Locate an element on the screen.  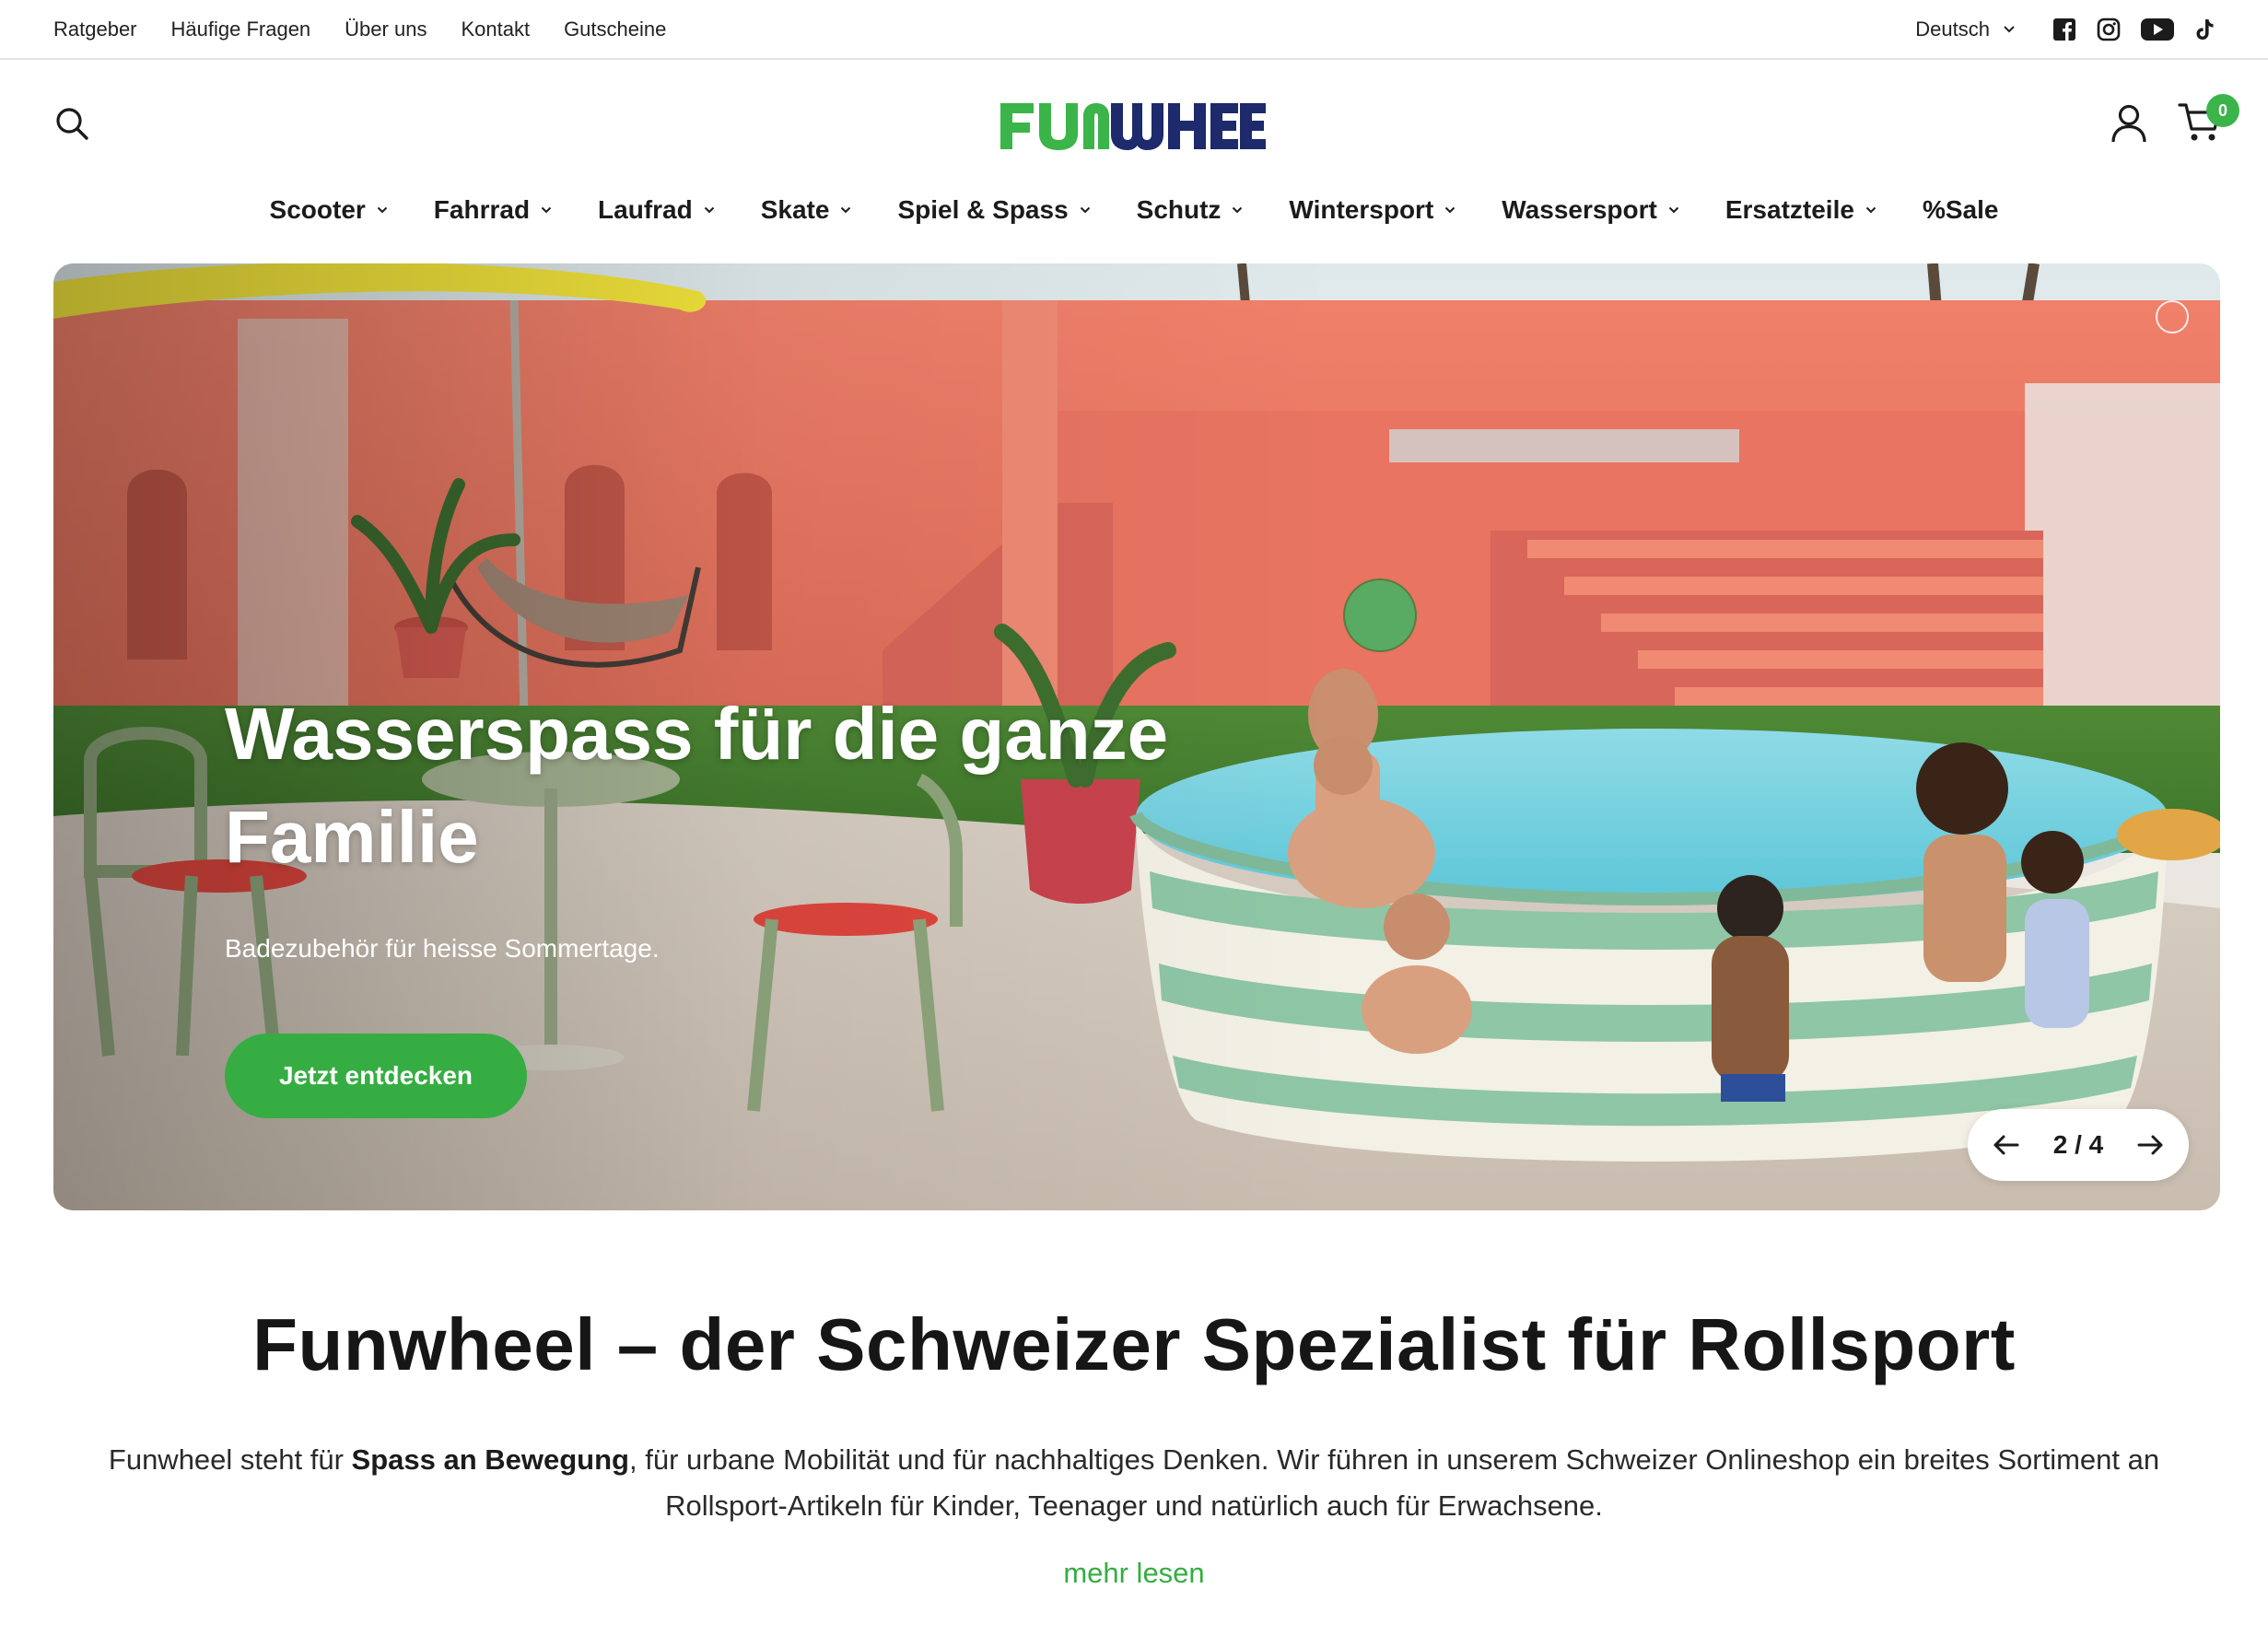
link-about: Über uns is located at coordinates (386, 30).